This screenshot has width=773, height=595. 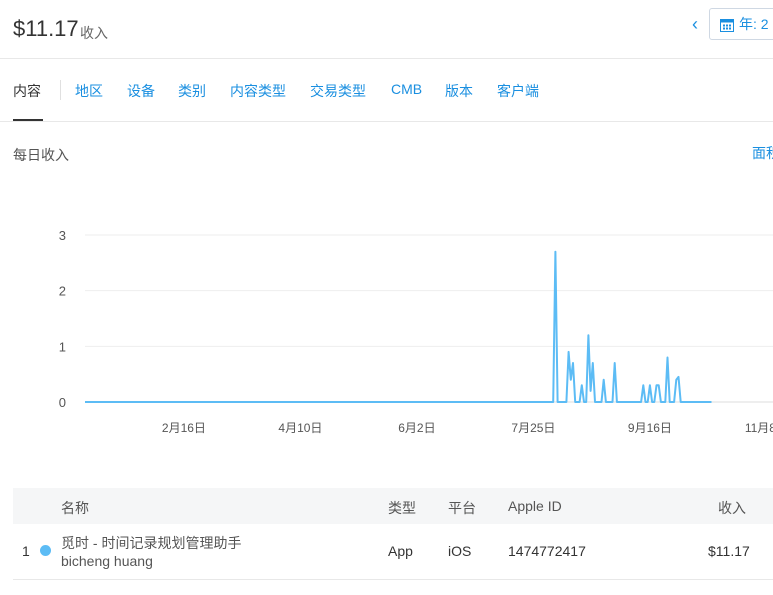 I want to click on x-tick-label: 6月2日, so click(x=416, y=428).